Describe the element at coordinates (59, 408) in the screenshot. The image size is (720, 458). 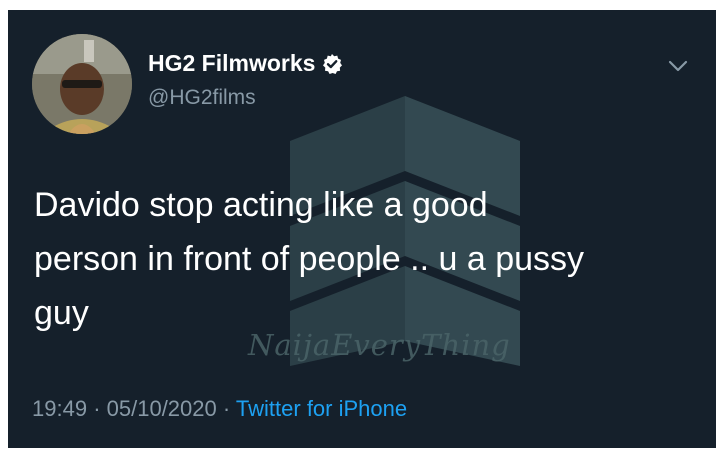
I see `tweet-time: 19:49` at that location.